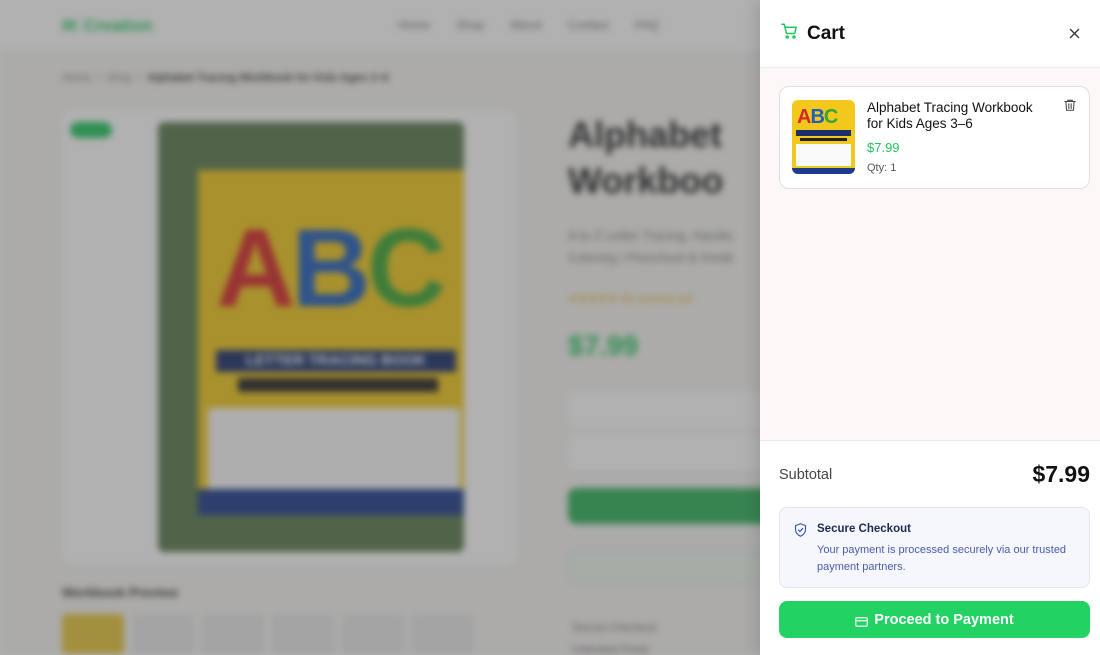 This screenshot has height=655, width=1100. What do you see at coordinates (883, 147) in the screenshot?
I see `cart-item-price: $7.99` at bounding box center [883, 147].